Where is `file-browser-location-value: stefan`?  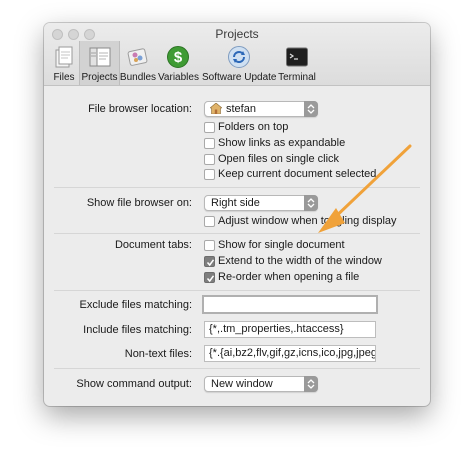 file-browser-location-value: stefan is located at coordinates (241, 109).